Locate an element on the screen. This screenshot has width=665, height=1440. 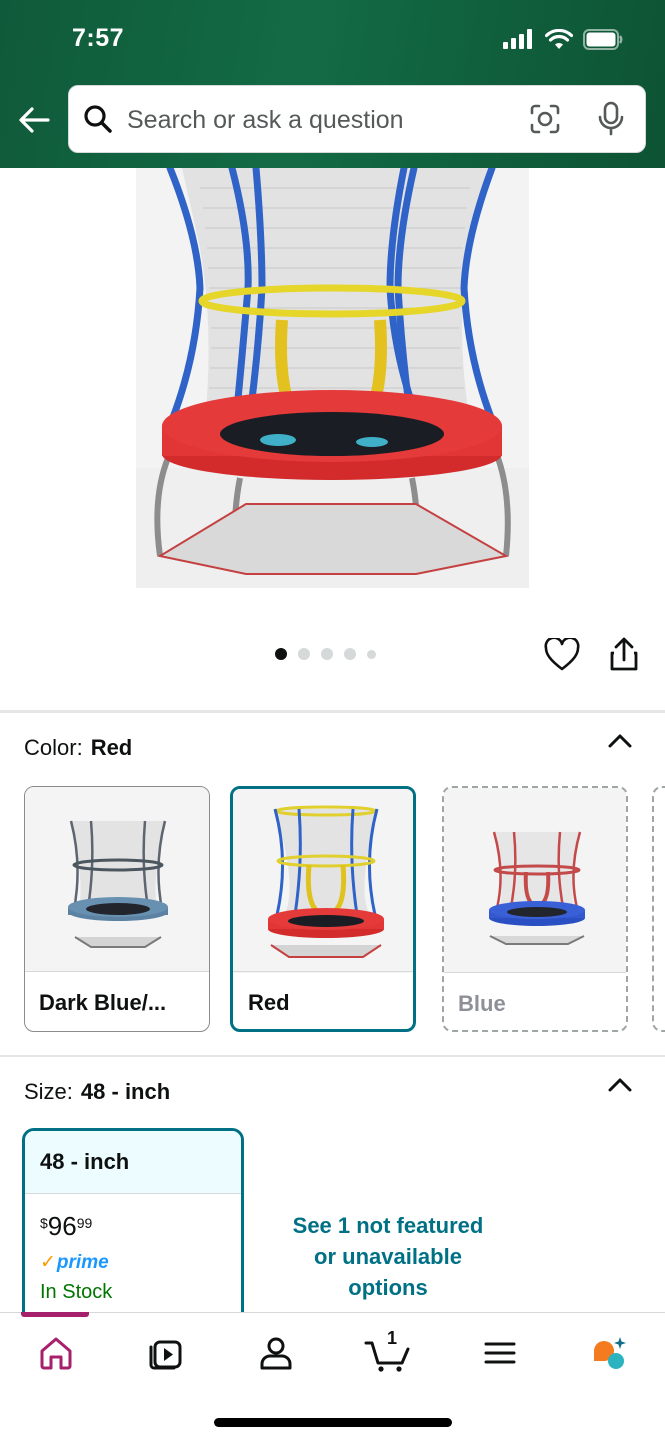
size-label-text: Size: is located at coordinates (48, 1091).